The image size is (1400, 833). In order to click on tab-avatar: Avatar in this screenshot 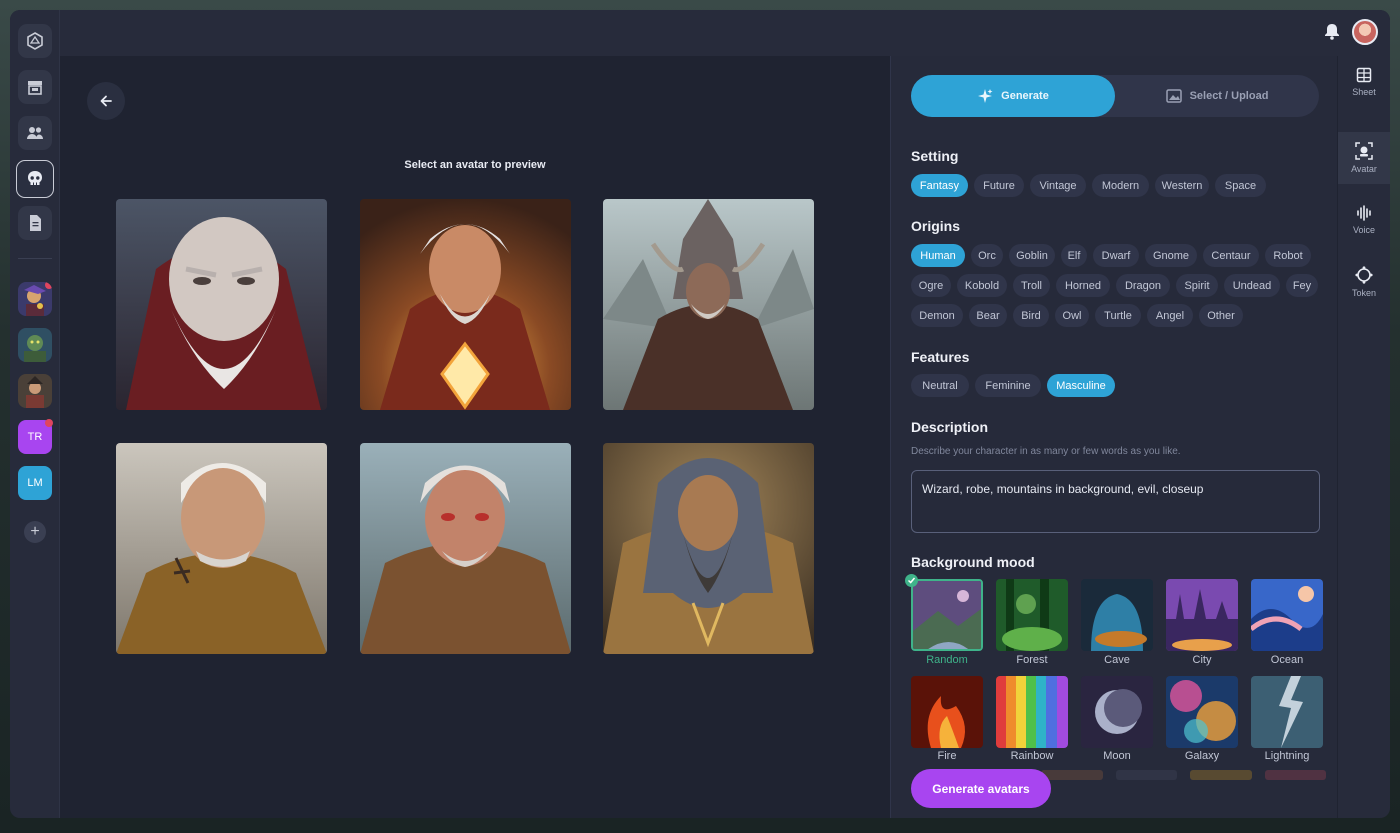, I will do `click(1364, 158)`.